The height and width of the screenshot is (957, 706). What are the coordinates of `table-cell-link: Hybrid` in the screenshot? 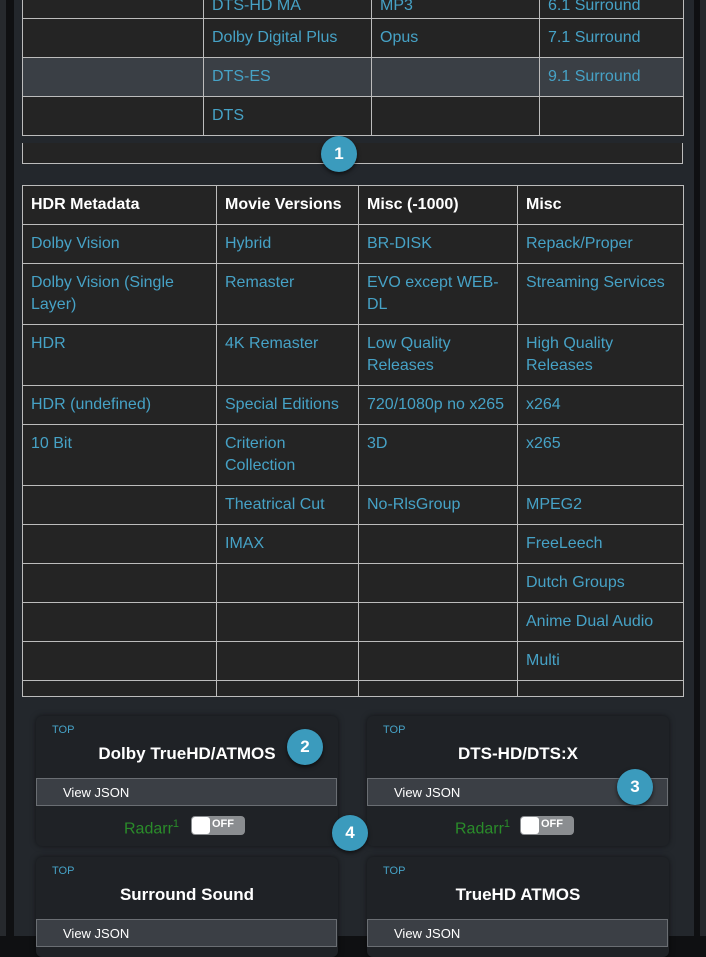 It's located at (287, 244).